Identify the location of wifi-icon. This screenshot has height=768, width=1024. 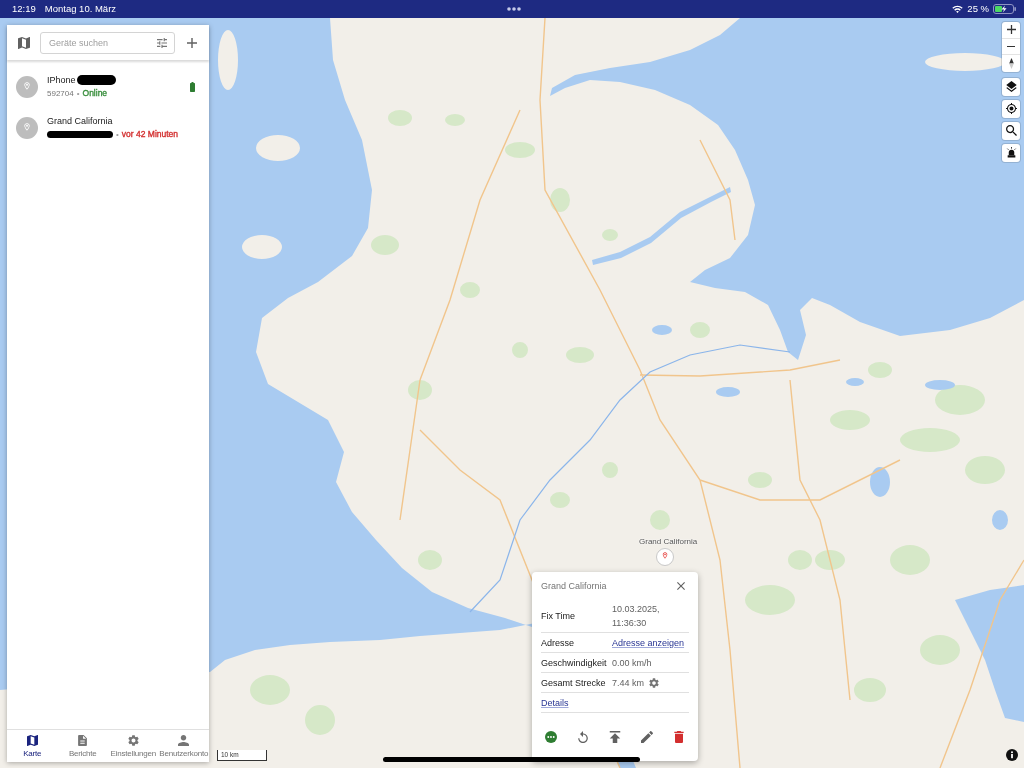
(958, 9).